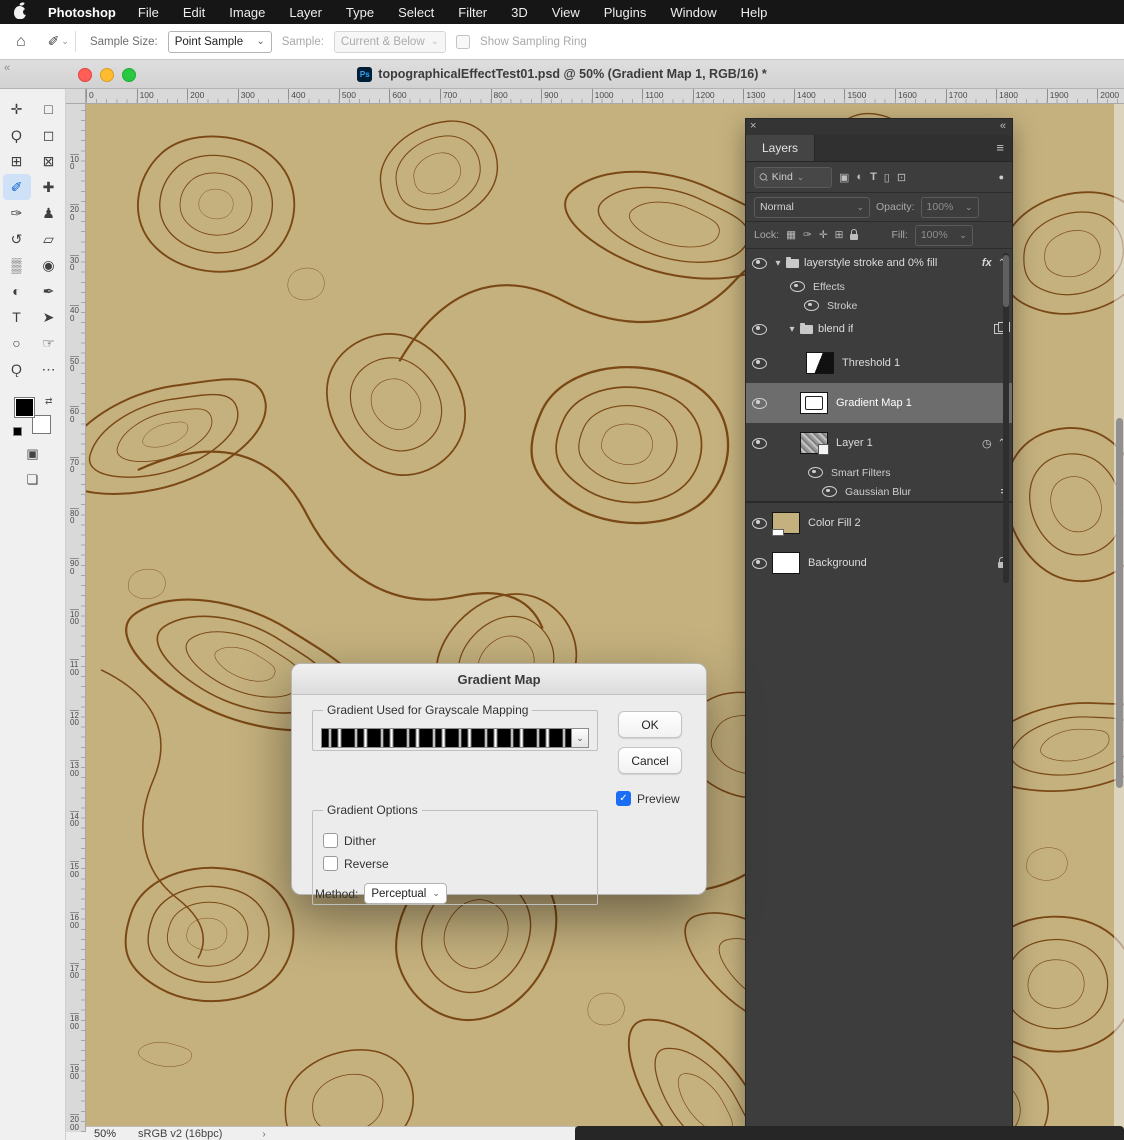 This screenshot has height=1140, width=1124. What do you see at coordinates (21, 12) in the screenshot?
I see `apple-logo-icon` at bounding box center [21, 12].